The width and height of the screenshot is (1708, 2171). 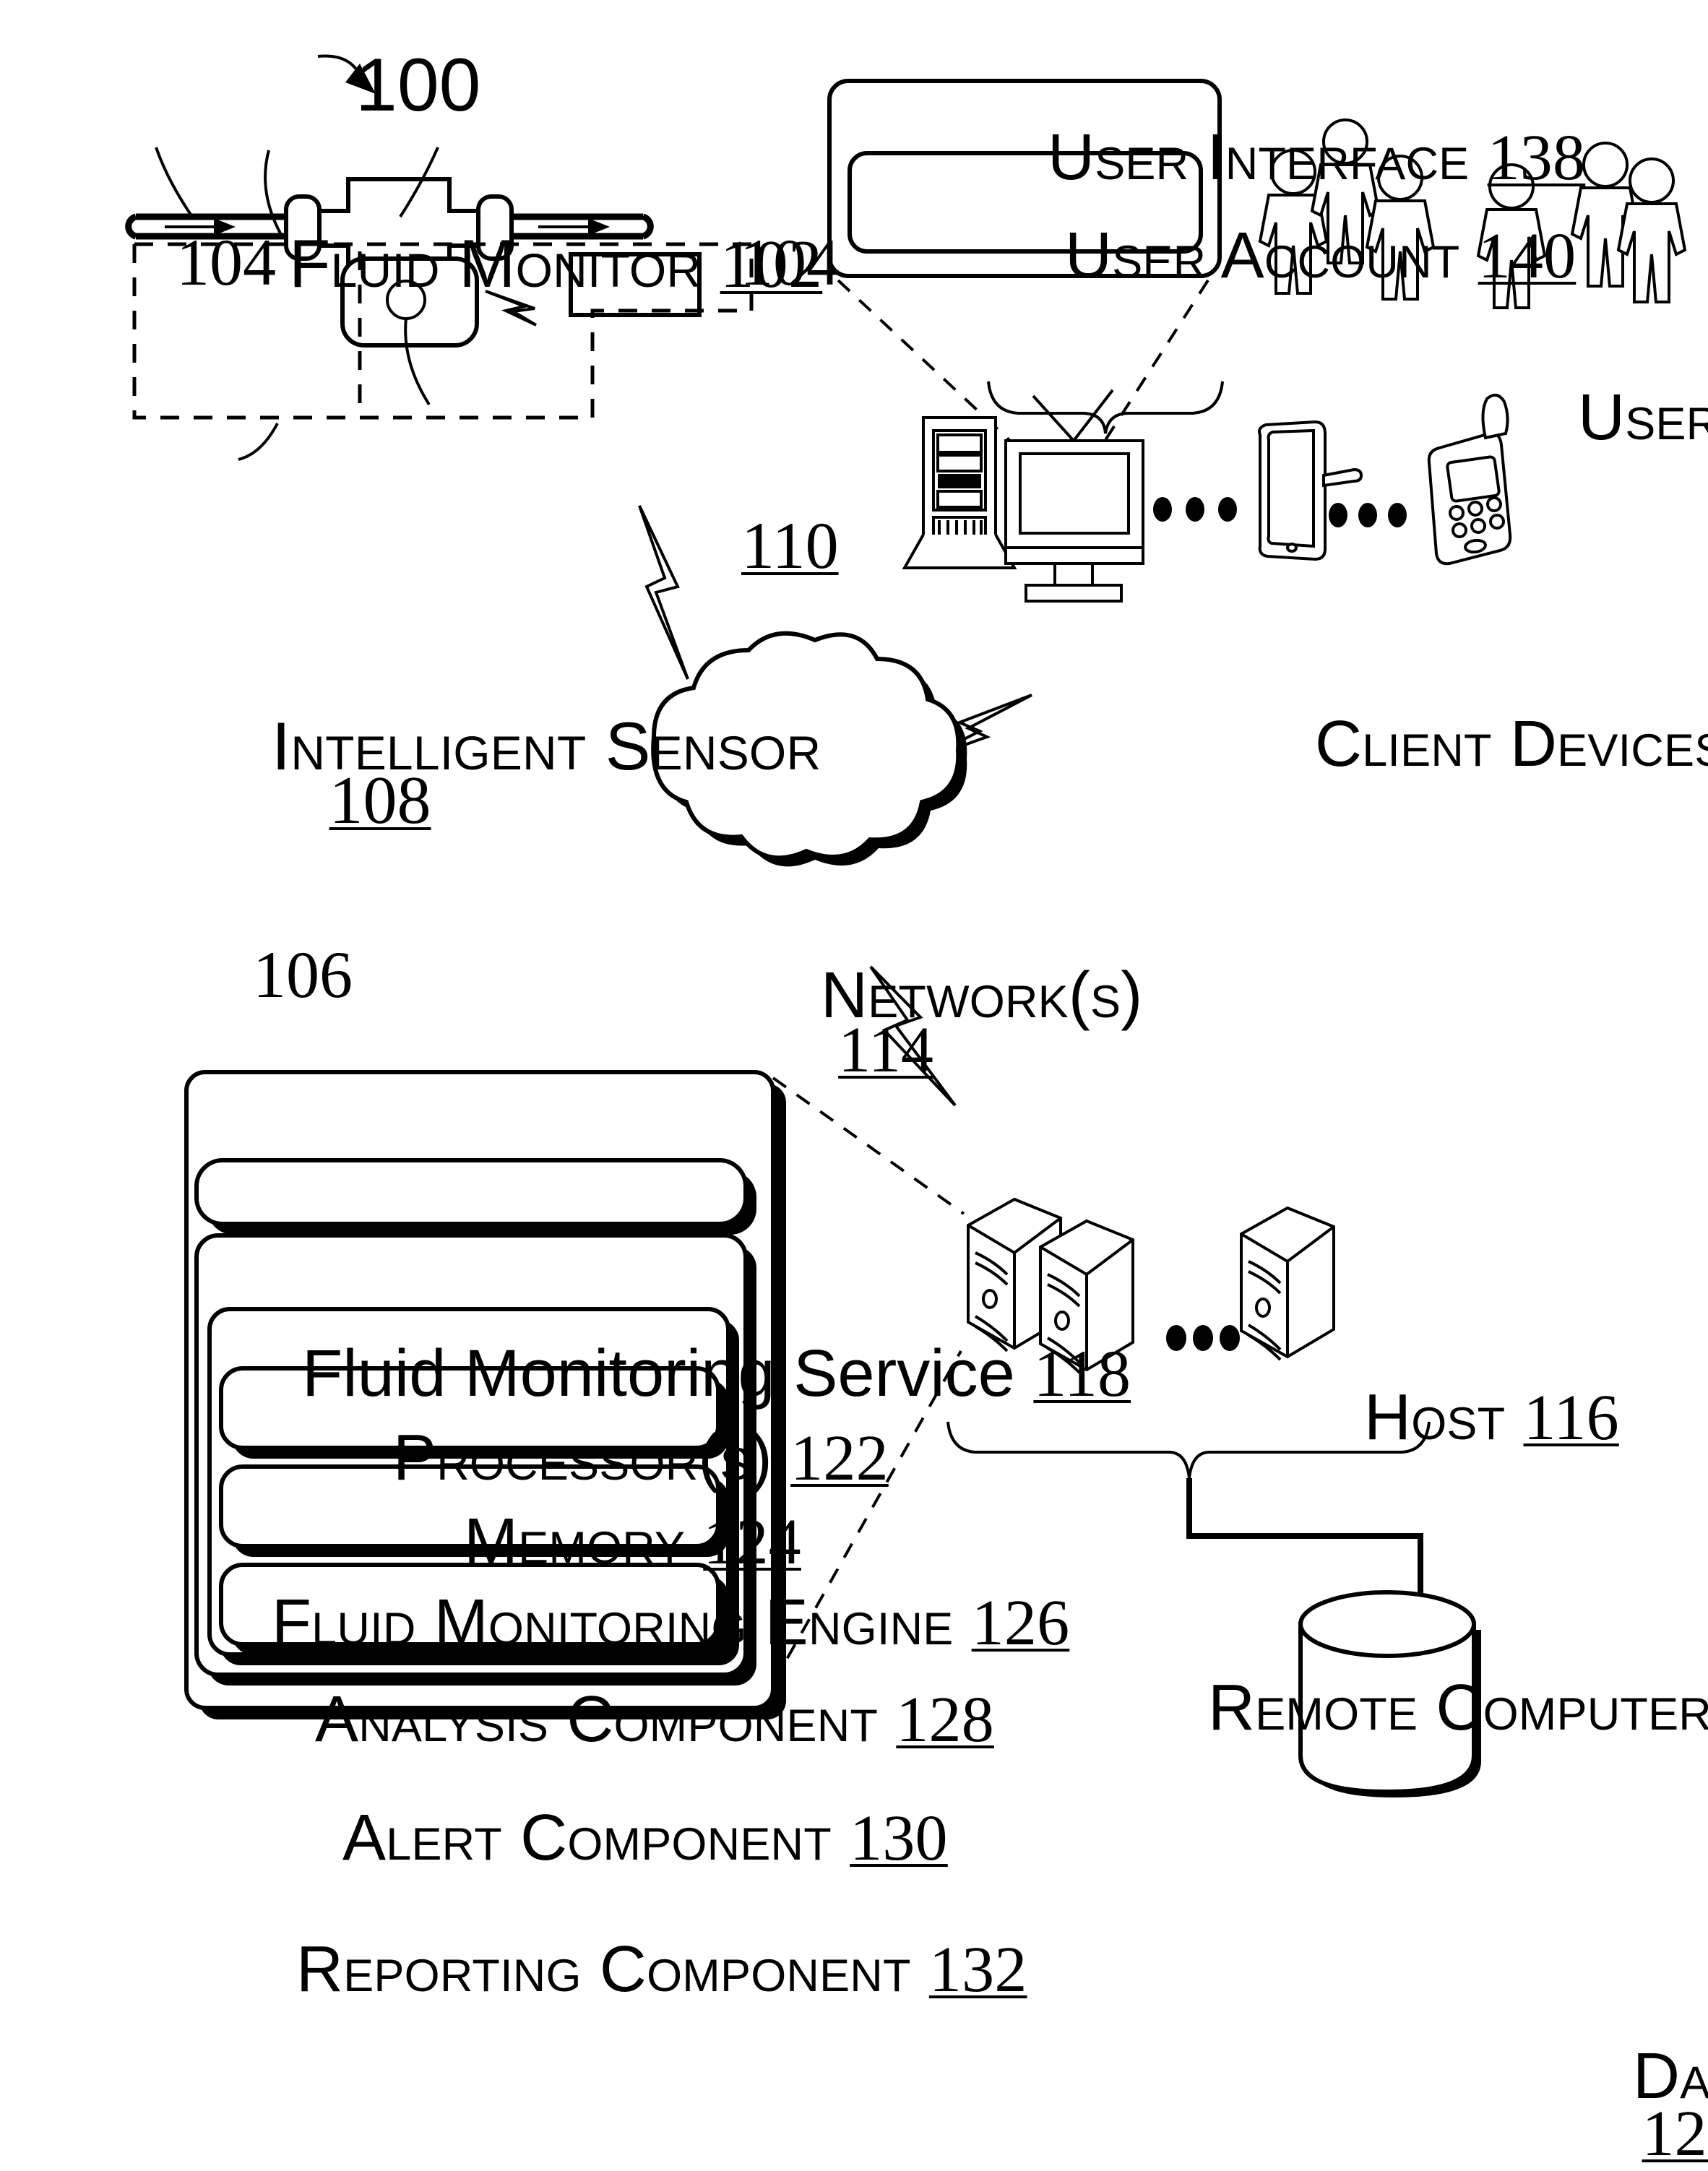 What do you see at coordinates (945, 1720) in the screenshot?
I see `analysis-component-ref: 128` at bounding box center [945, 1720].